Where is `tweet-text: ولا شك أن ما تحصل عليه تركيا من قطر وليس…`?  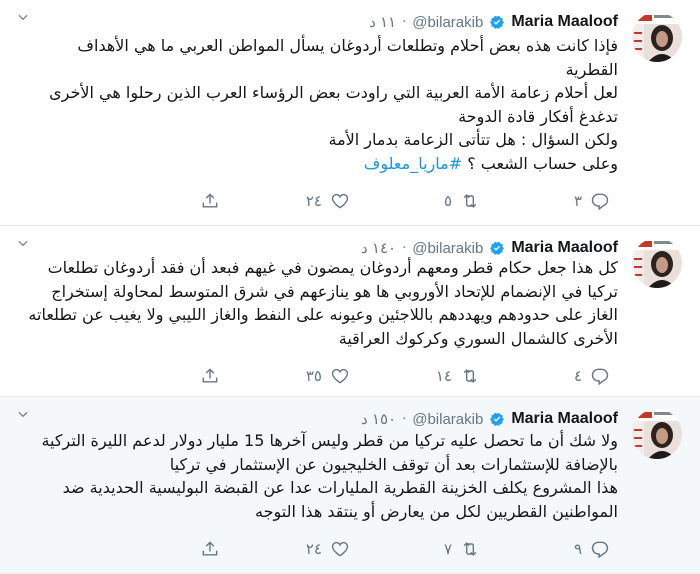
tweet-text: ولا شك أن ما تحصل عليه تركيا من قطر وليس… is located at coordinates (322, 476).